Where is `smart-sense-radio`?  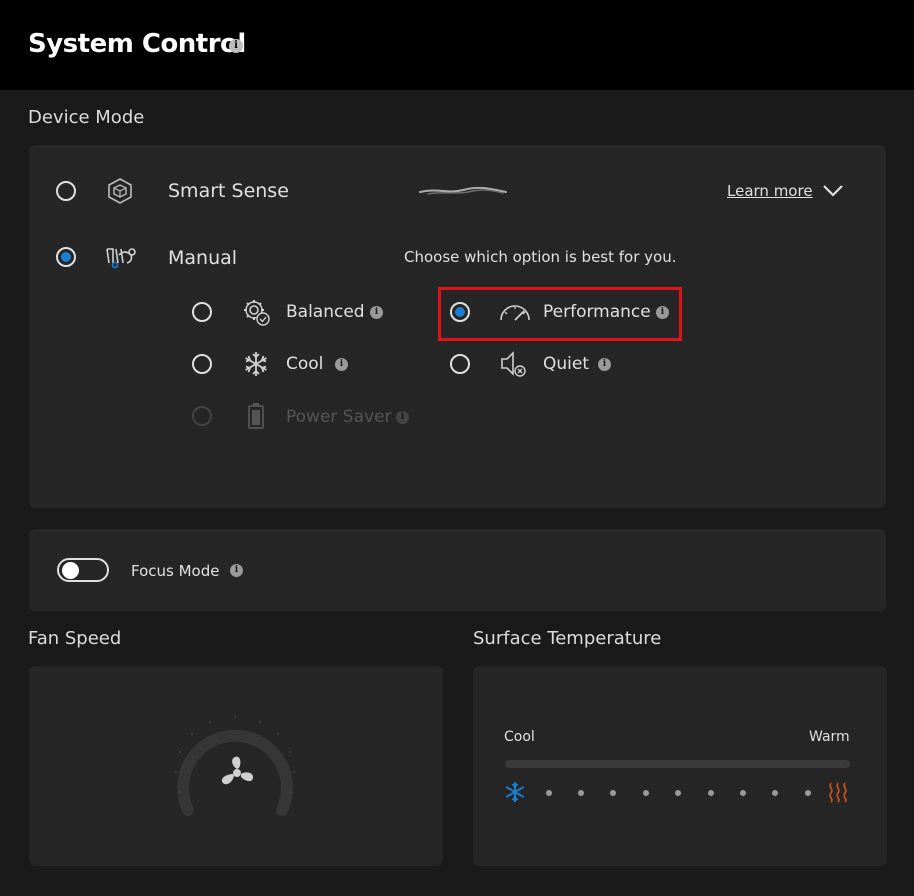 smart-sense-radio is located at coordinates (66, 191).